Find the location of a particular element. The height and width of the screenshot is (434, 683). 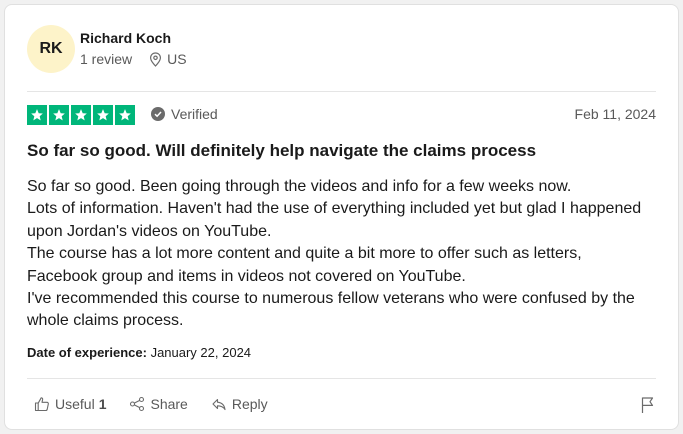

review-date: Feb 11, 2024 is located at coordinates (615, 114).